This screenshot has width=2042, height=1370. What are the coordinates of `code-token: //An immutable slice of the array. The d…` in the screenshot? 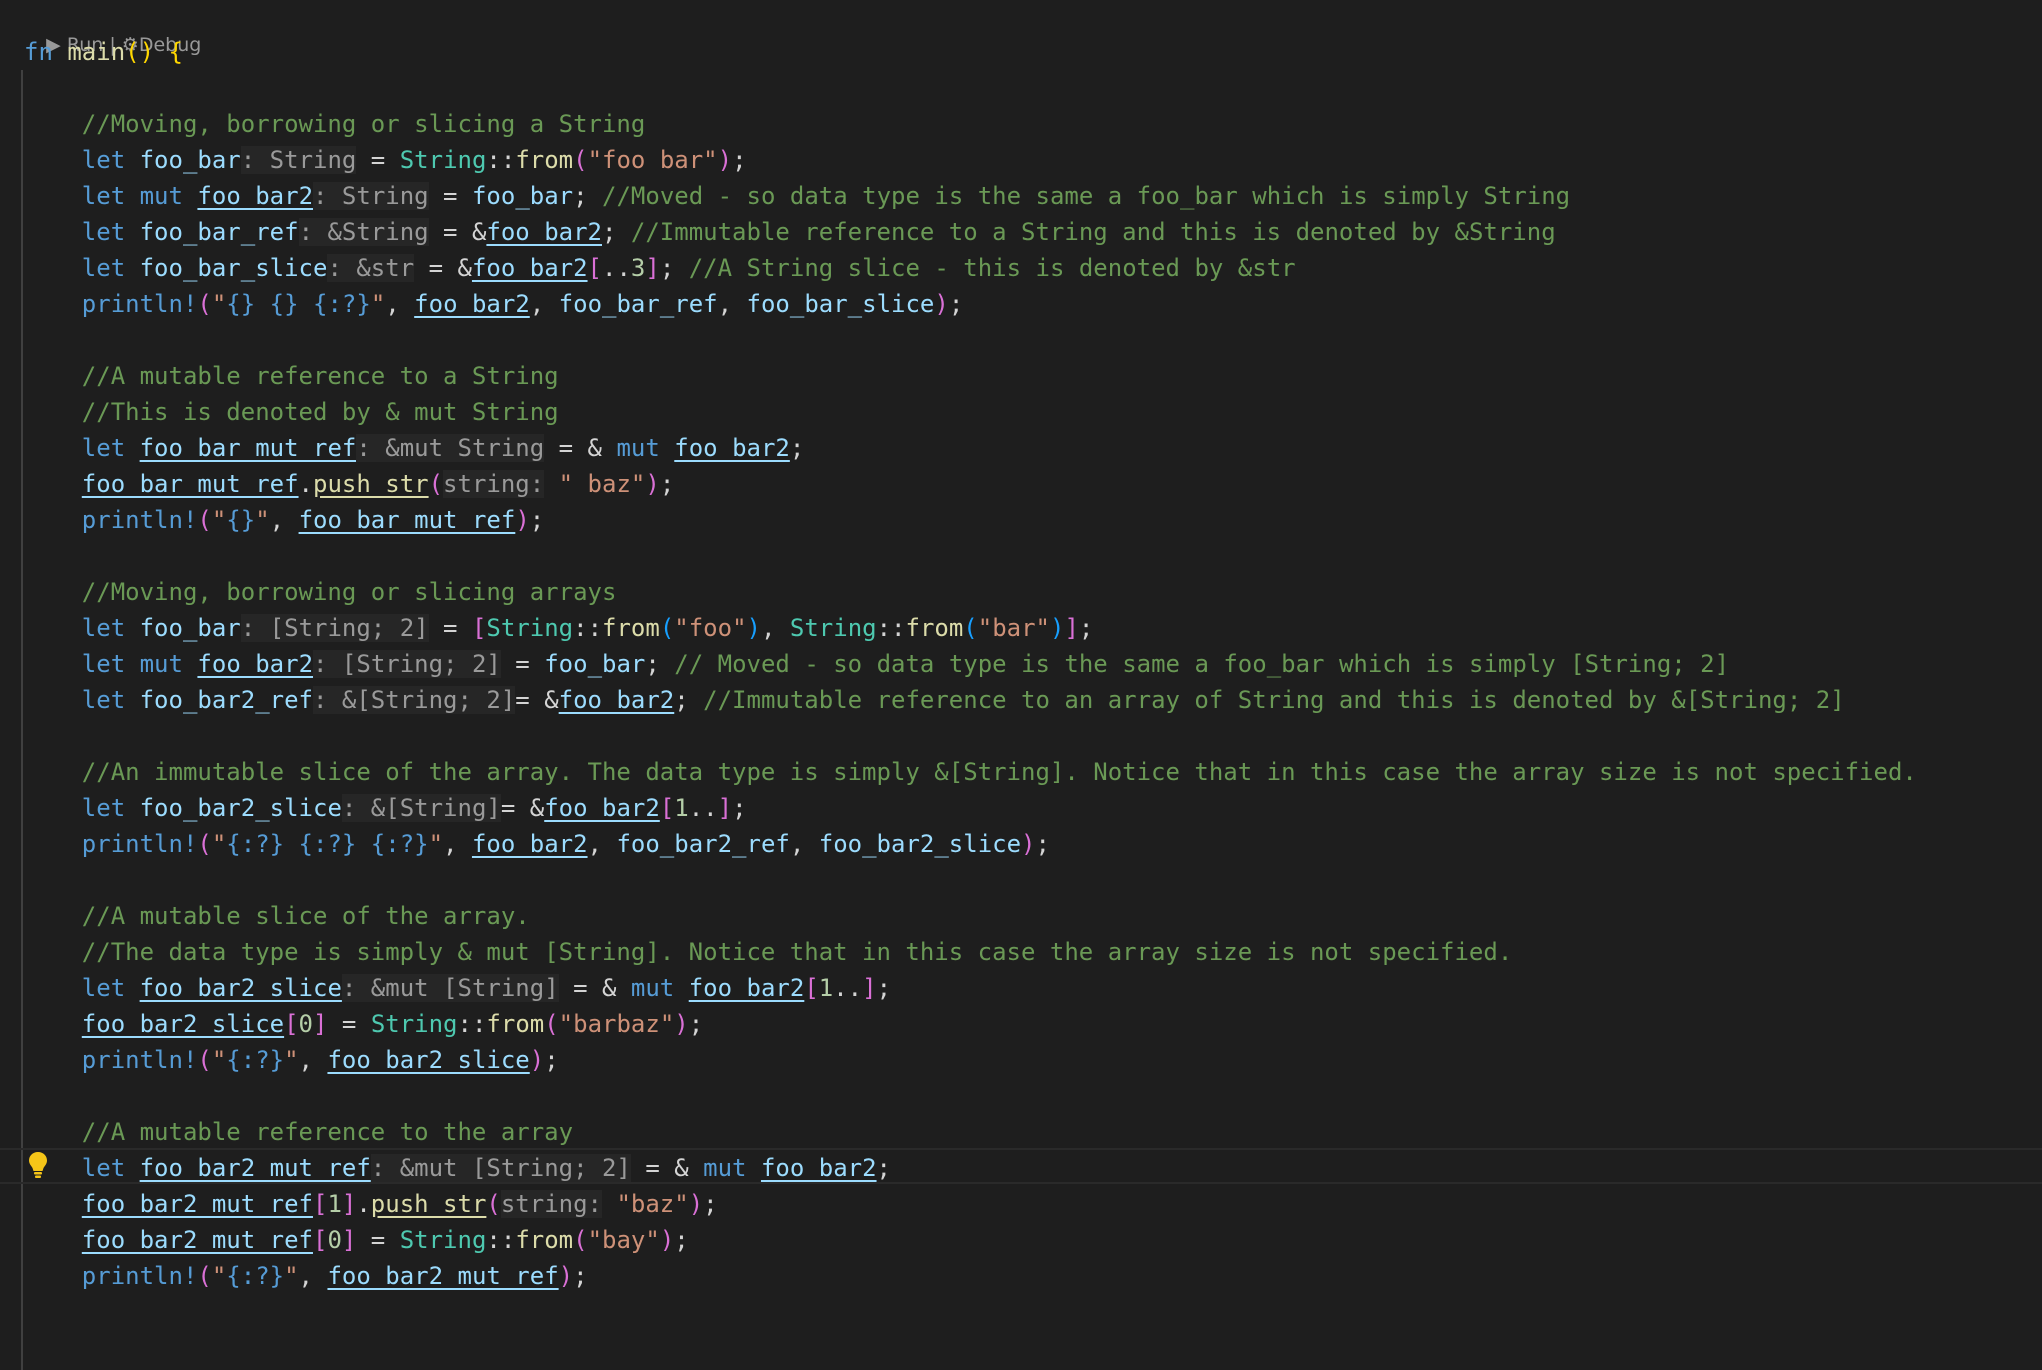 It's located at (999, 772).